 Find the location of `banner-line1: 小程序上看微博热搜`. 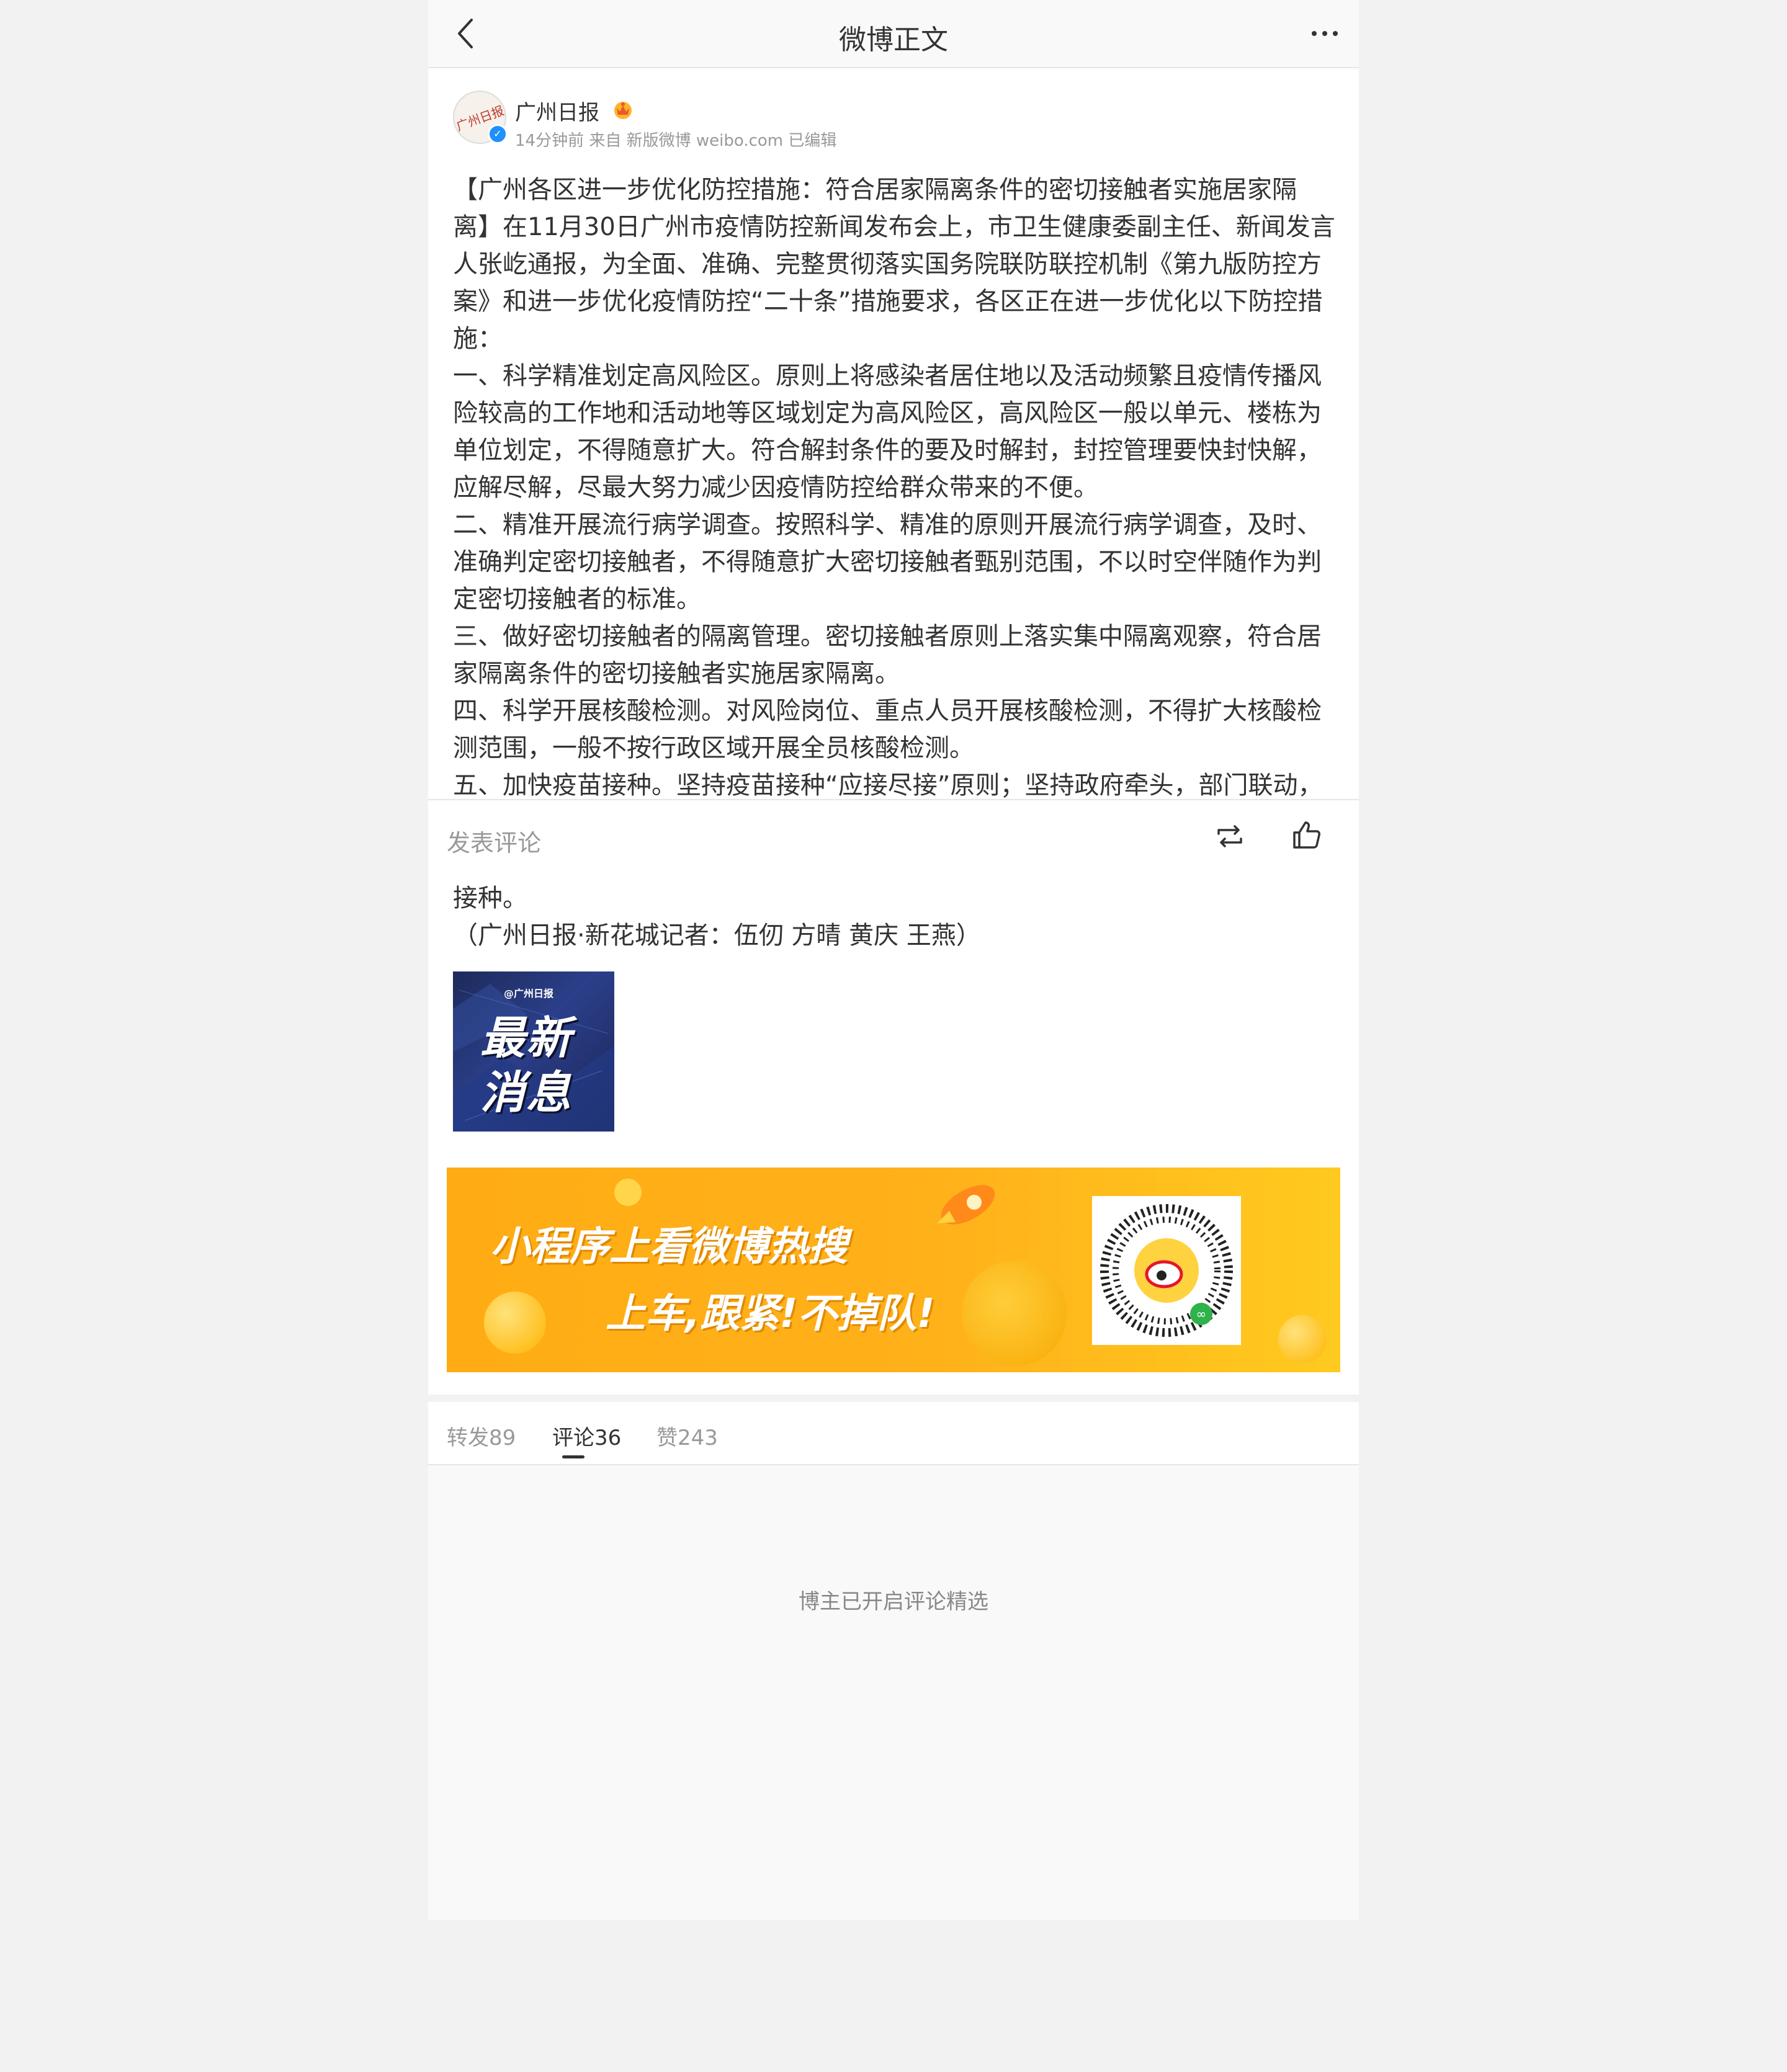

banner-line1: 小程序上看微博热搜 is located at coordinates (669, 1247).